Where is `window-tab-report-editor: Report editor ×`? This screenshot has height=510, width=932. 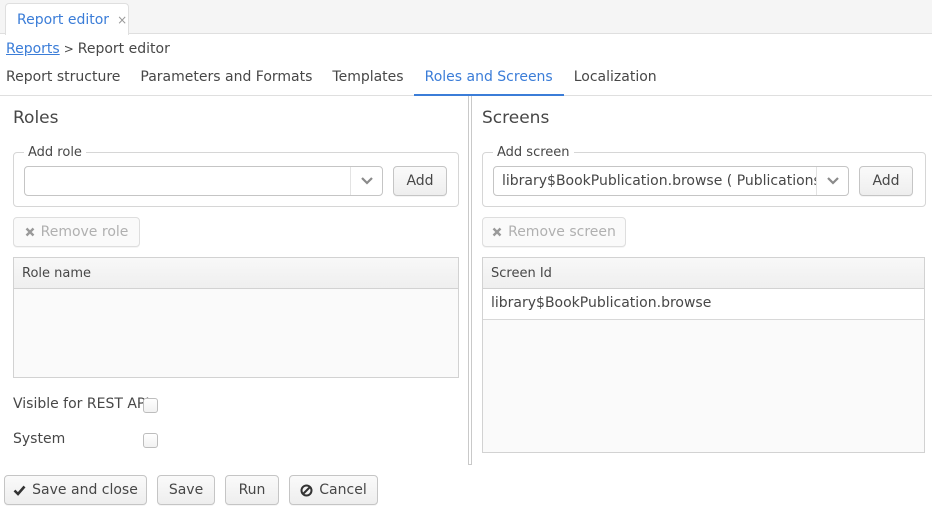 window-tab-report-editor: Report editor × is located at coordinates (67, 19).